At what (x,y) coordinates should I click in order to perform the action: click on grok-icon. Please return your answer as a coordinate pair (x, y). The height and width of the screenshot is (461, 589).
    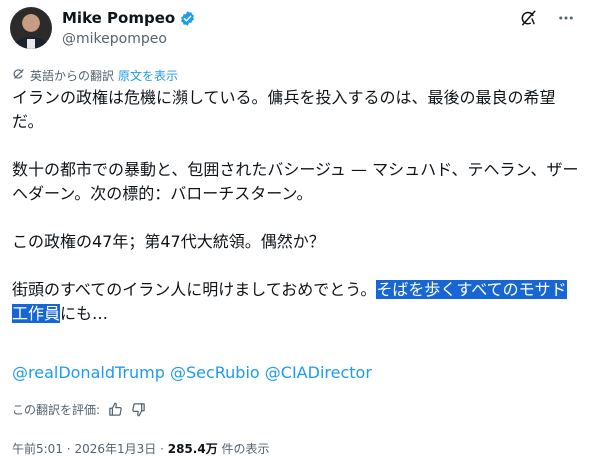
    Looking at the image, I should click on (528, 18).